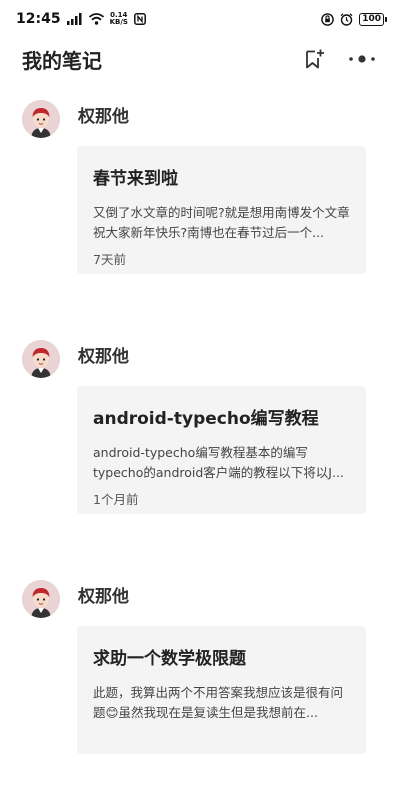 This screenshot has width=400, height=800. Describe the element at coordinates (373, 19) in the screenshot. I see `battery-indicator: 100` at that location.